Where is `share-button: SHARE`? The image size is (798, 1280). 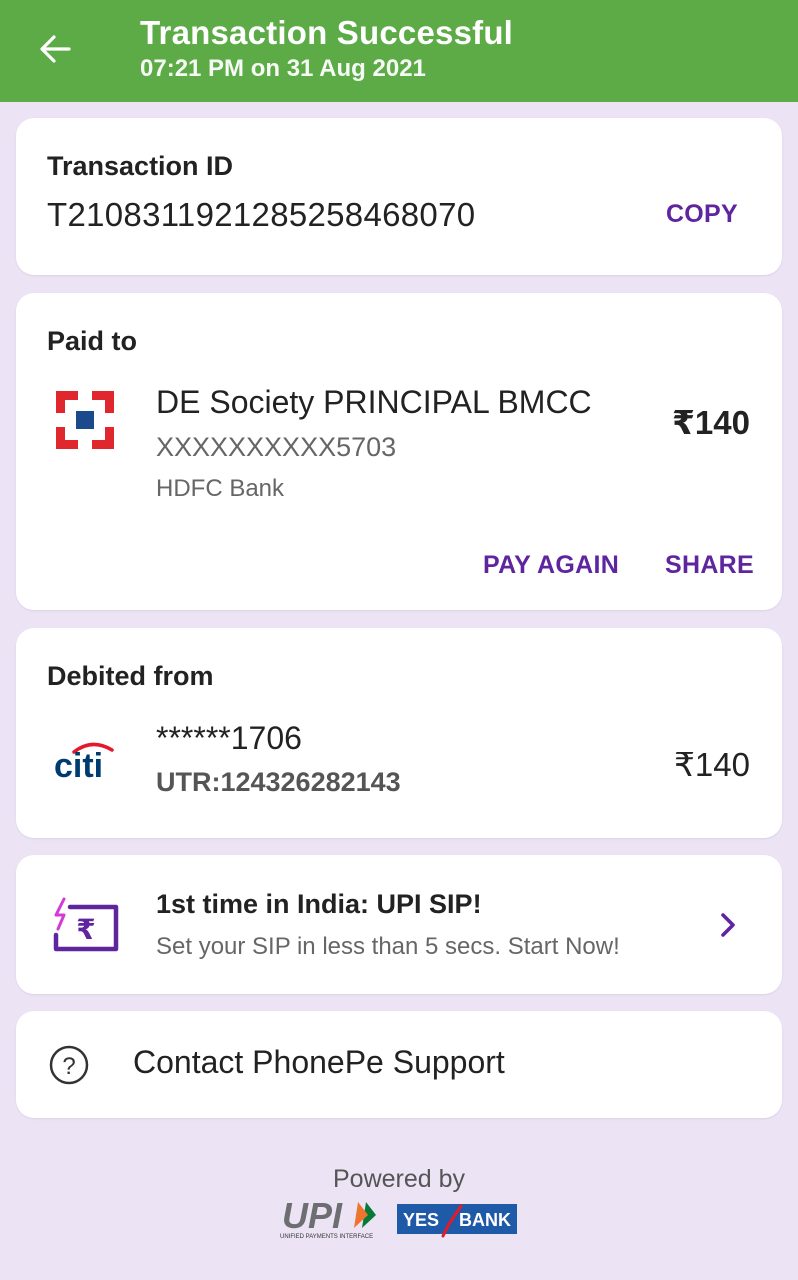
share-button: SHARE is located at coordinates (709, 565).